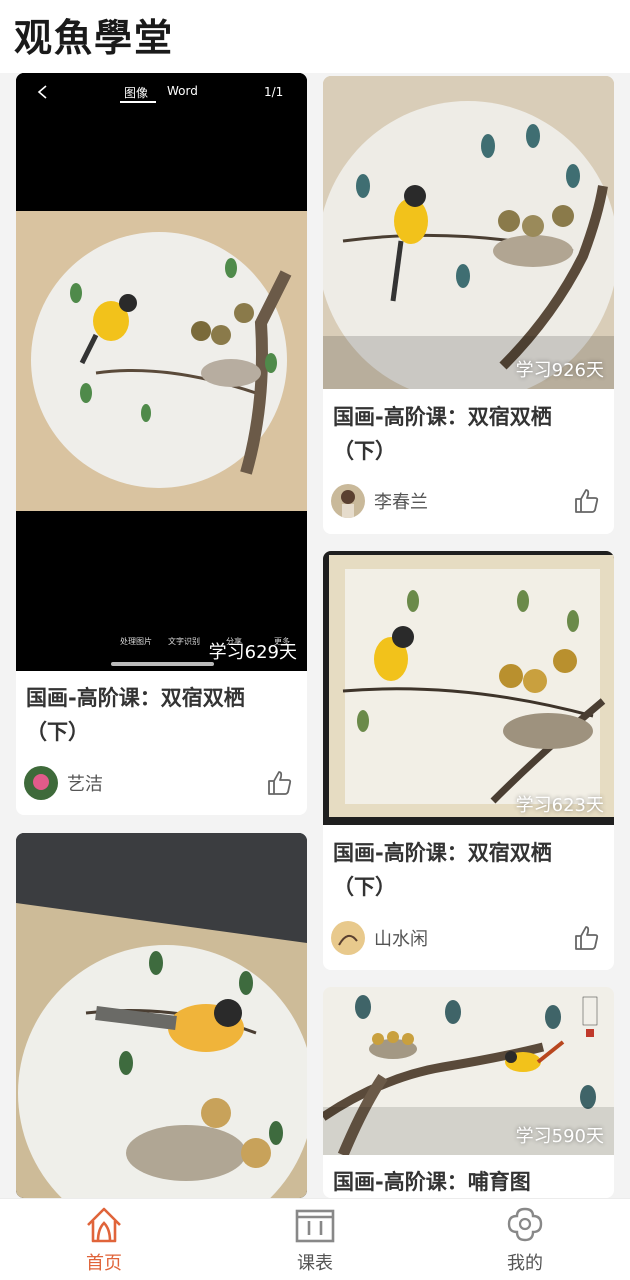  I want to click on post-image, so click(161, 1015).